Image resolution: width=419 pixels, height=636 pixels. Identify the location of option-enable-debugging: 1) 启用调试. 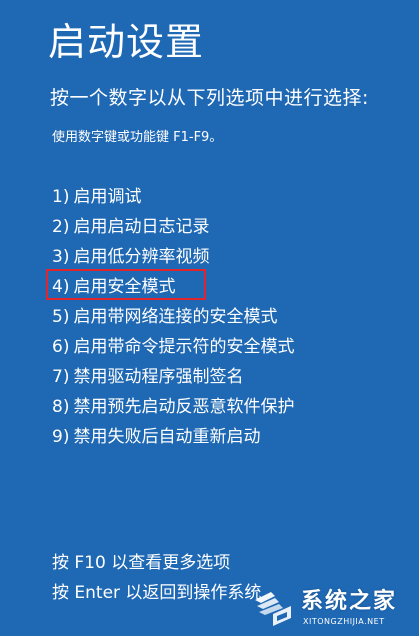
(173, 197).